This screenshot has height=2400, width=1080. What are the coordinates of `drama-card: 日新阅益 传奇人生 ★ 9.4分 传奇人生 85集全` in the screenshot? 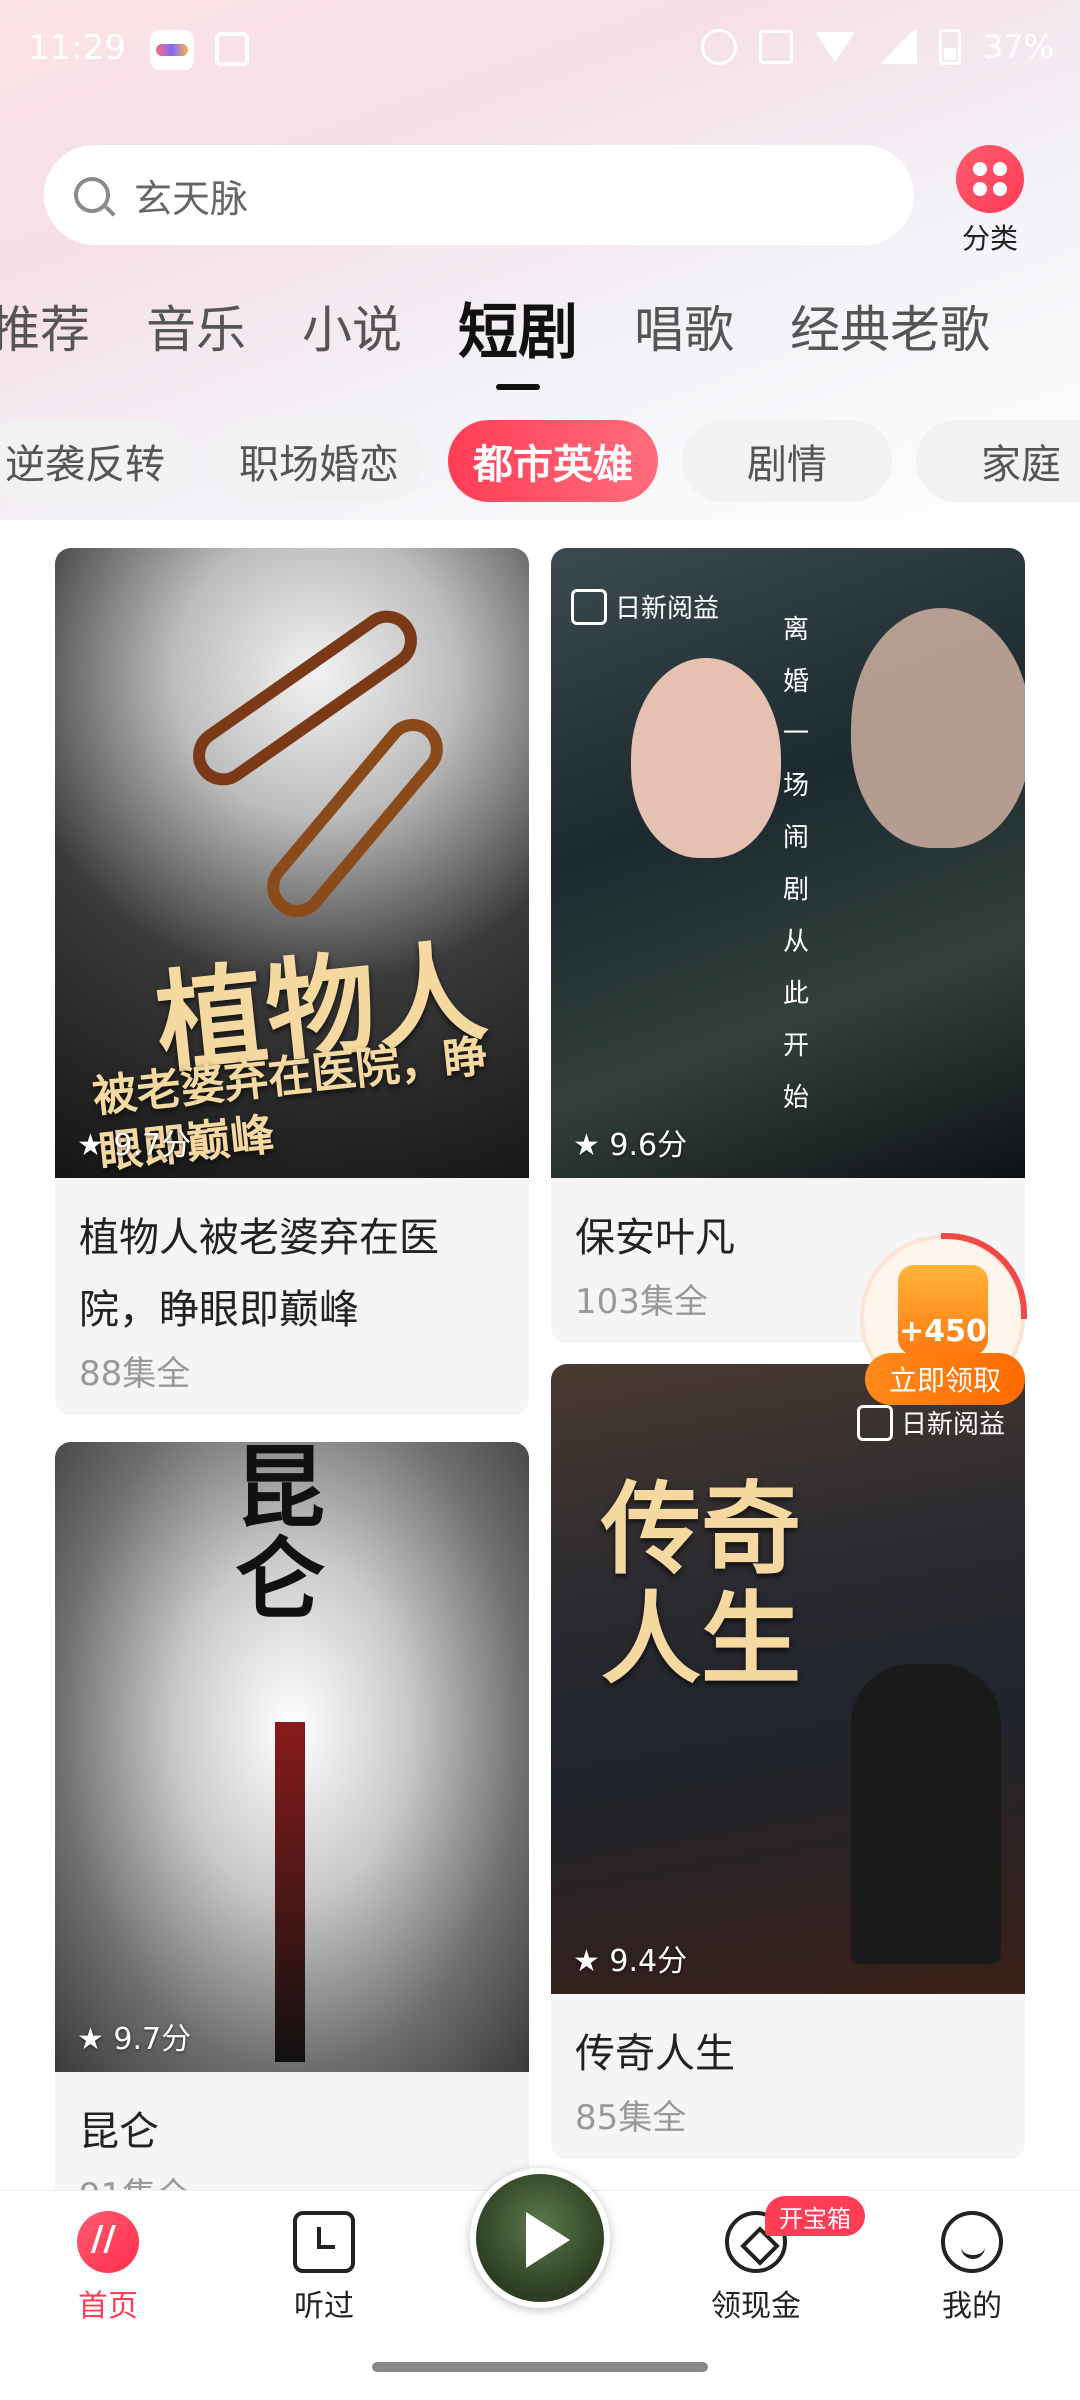 It's located at (788, 1761).